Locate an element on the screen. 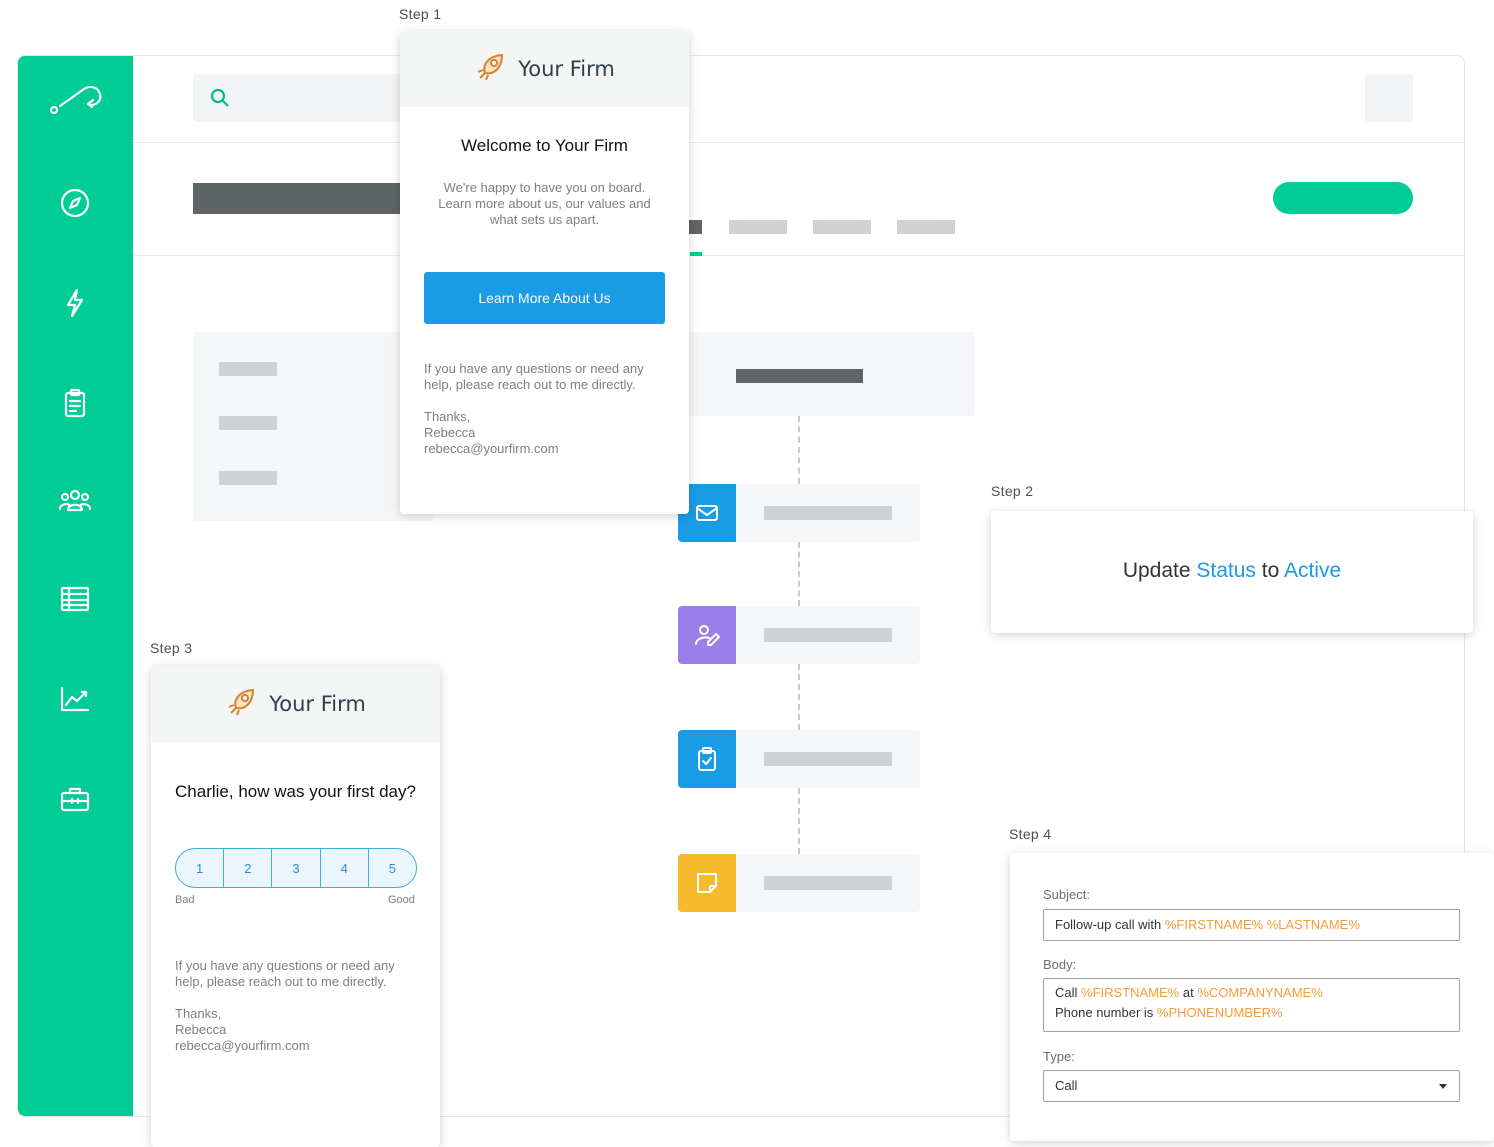 The image size is (1494, 1147). toolbox-icon is located at coordinates (75, 799).